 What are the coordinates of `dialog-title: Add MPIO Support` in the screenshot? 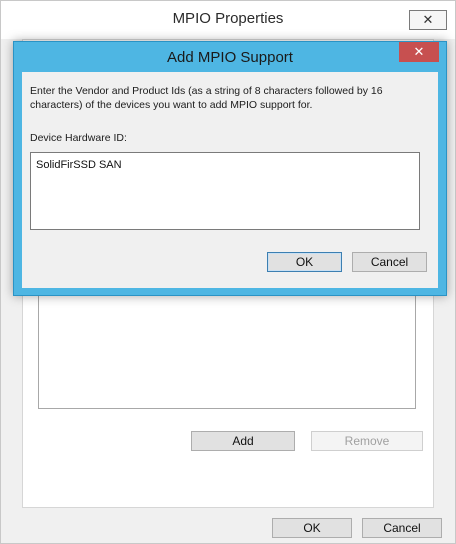 It's located at (230, 57).